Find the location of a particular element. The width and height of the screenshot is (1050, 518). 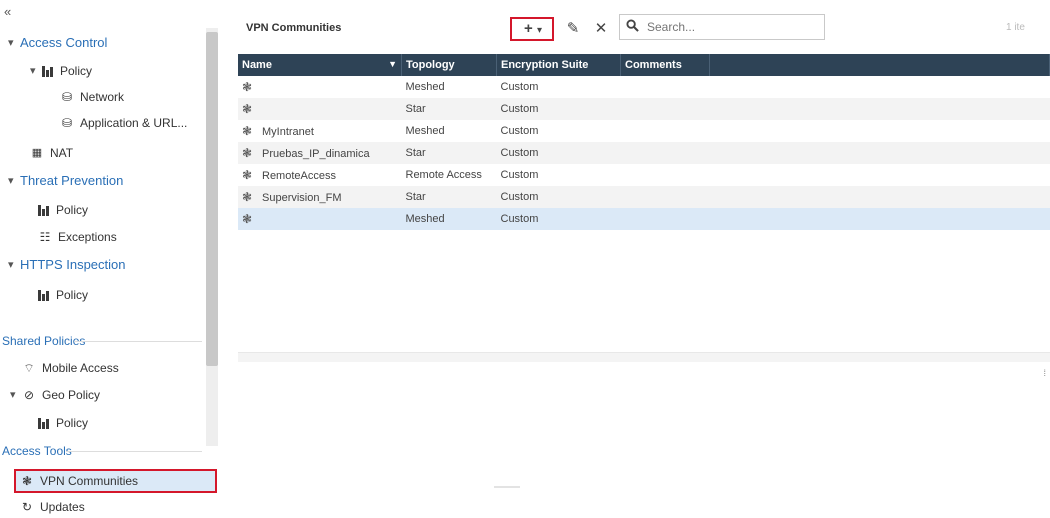

page-title: VPN Communities is located at coordinates (294, 28).